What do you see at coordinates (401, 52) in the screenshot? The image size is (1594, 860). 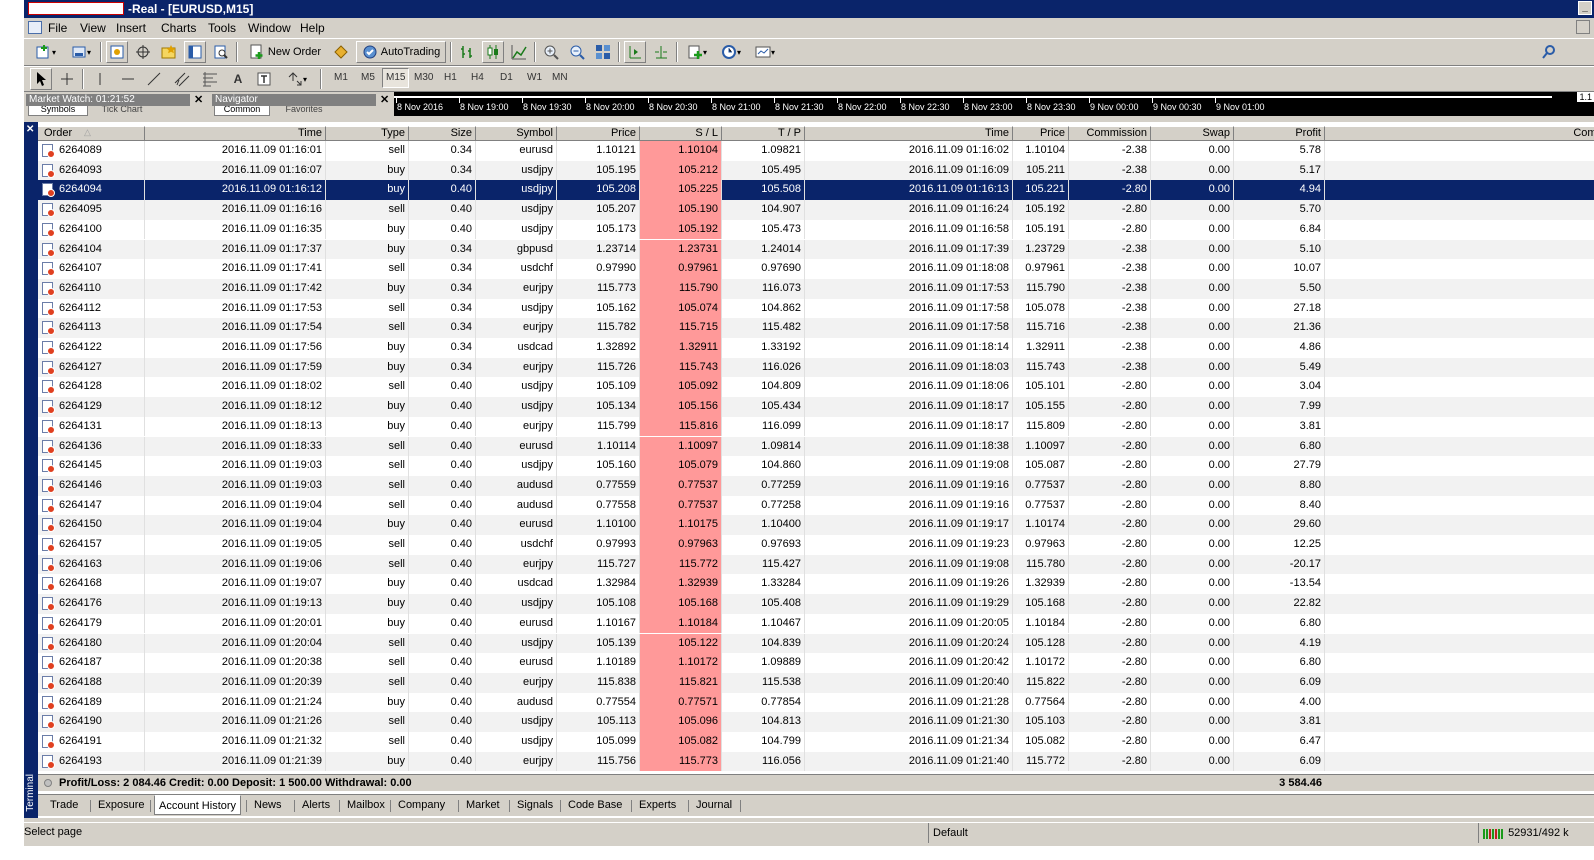 I see `autotrading-button: AutoTrading` at bounding box center [401, 52].